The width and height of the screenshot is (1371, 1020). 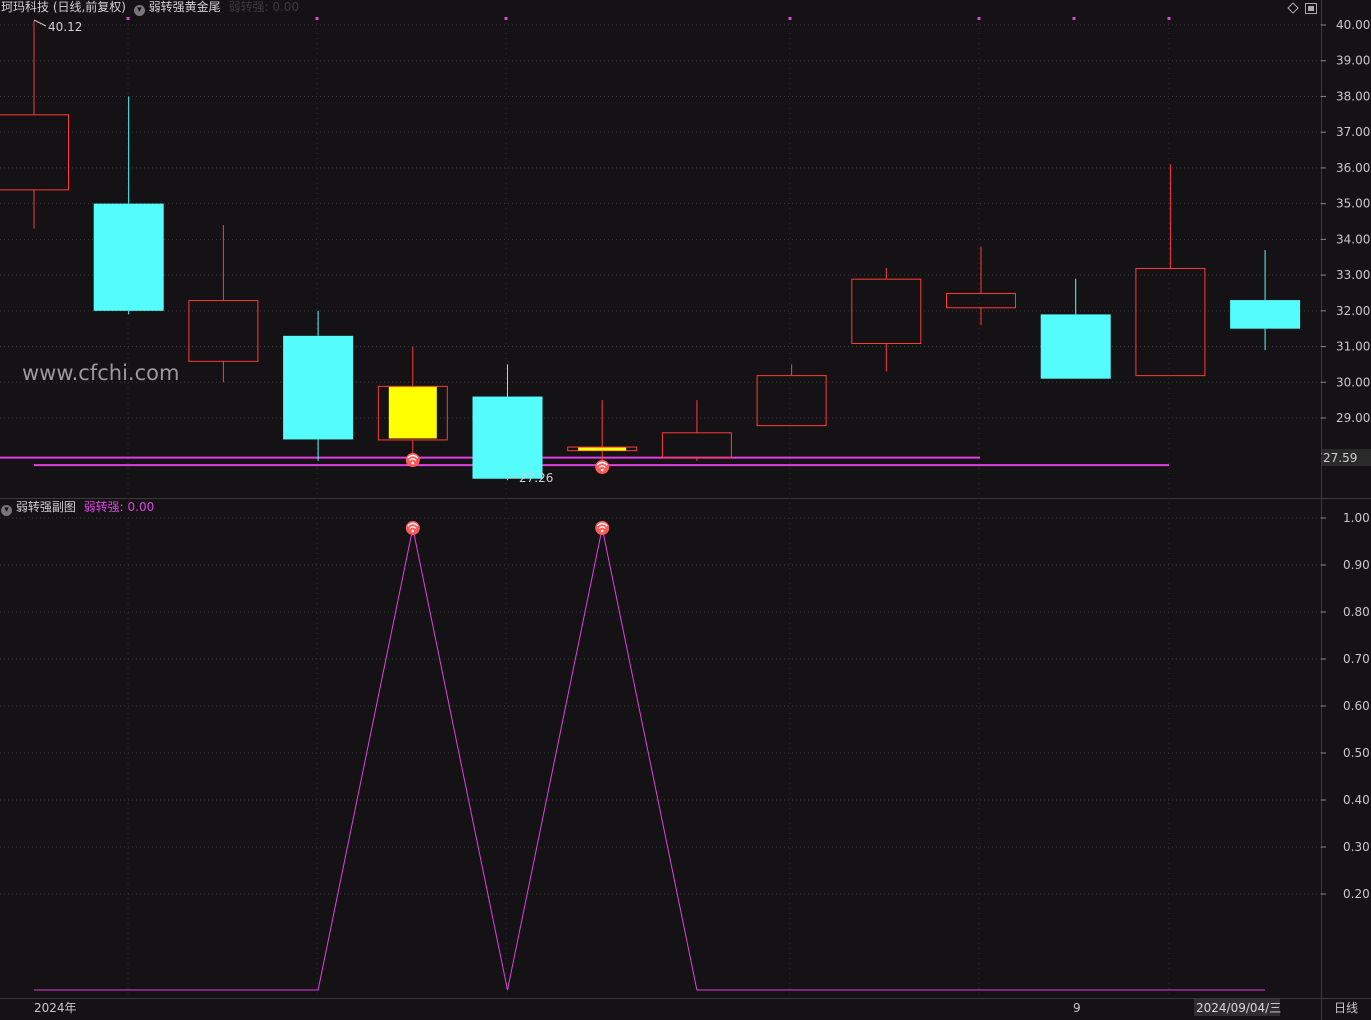 I want to click on y-tick-label: 37.00, so click(x=1353, y=132).